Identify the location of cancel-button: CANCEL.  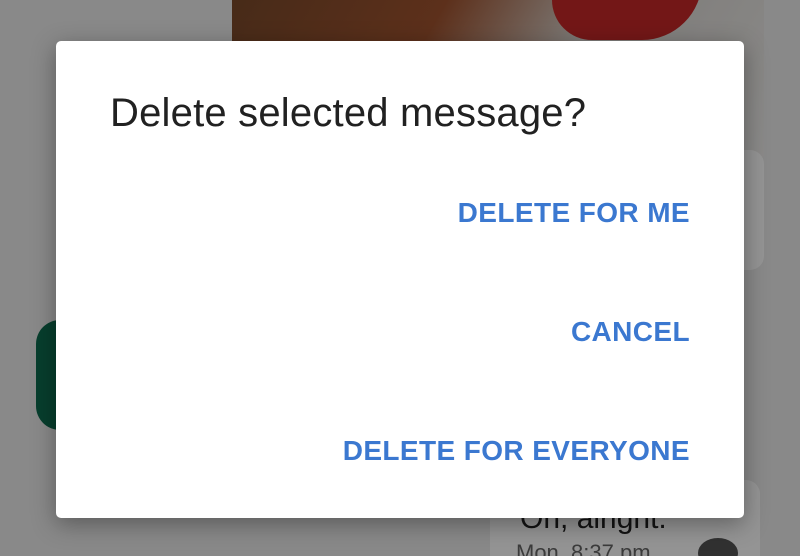
(630, 332).